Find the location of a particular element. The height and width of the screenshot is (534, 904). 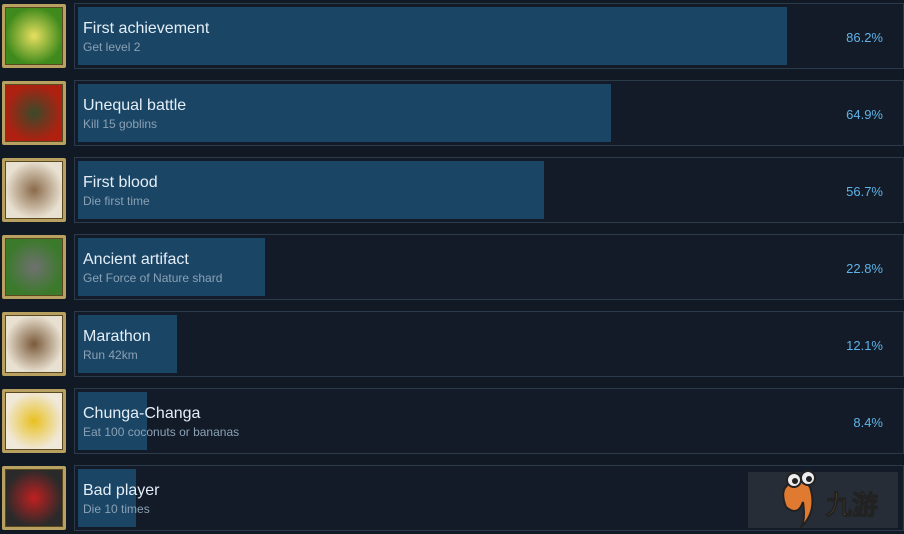

campfire-icon is located at coordinates (34, 36).